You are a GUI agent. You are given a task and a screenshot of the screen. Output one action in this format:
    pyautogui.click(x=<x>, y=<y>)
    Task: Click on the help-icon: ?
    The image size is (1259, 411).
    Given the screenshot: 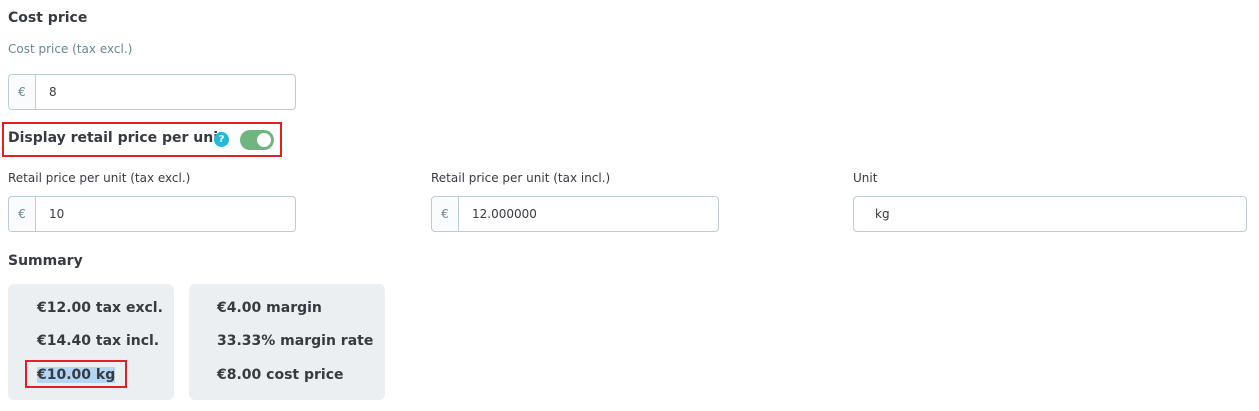 What is the action you would take?
    pyautogui.click(x=221, y=139)
    